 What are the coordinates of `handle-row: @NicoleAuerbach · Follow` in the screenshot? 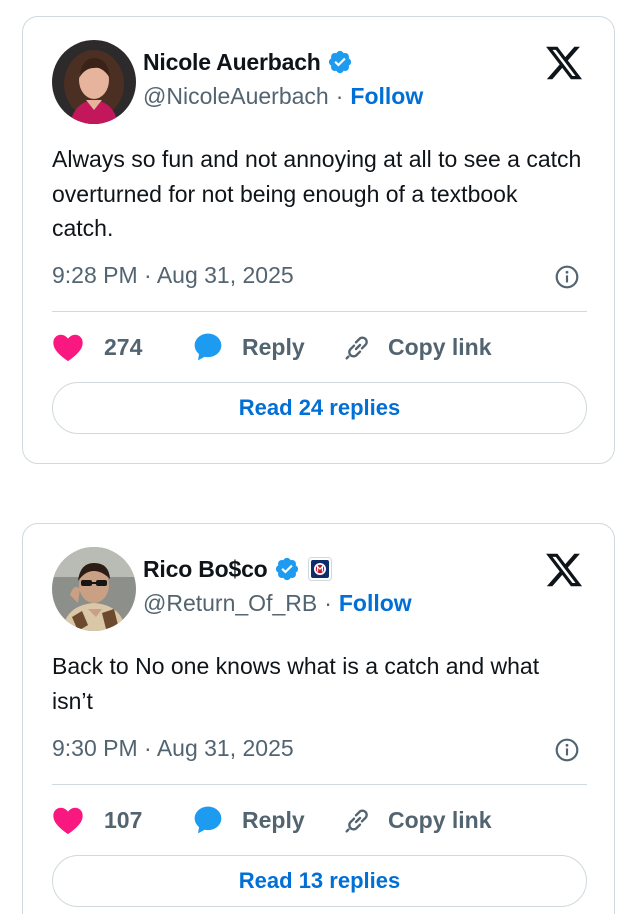 It's located at (283, 96).